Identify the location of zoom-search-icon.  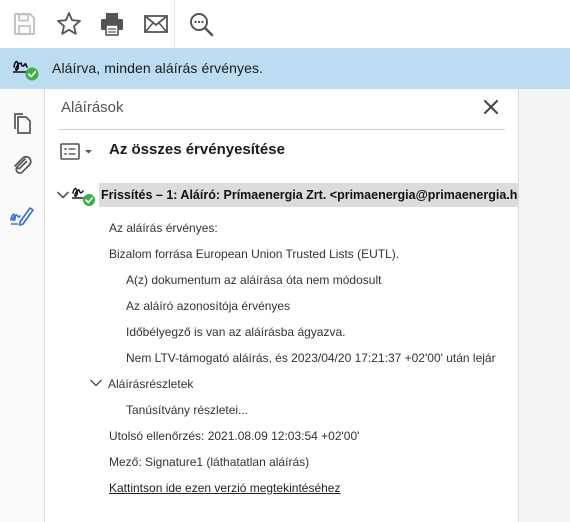
(202, 25).